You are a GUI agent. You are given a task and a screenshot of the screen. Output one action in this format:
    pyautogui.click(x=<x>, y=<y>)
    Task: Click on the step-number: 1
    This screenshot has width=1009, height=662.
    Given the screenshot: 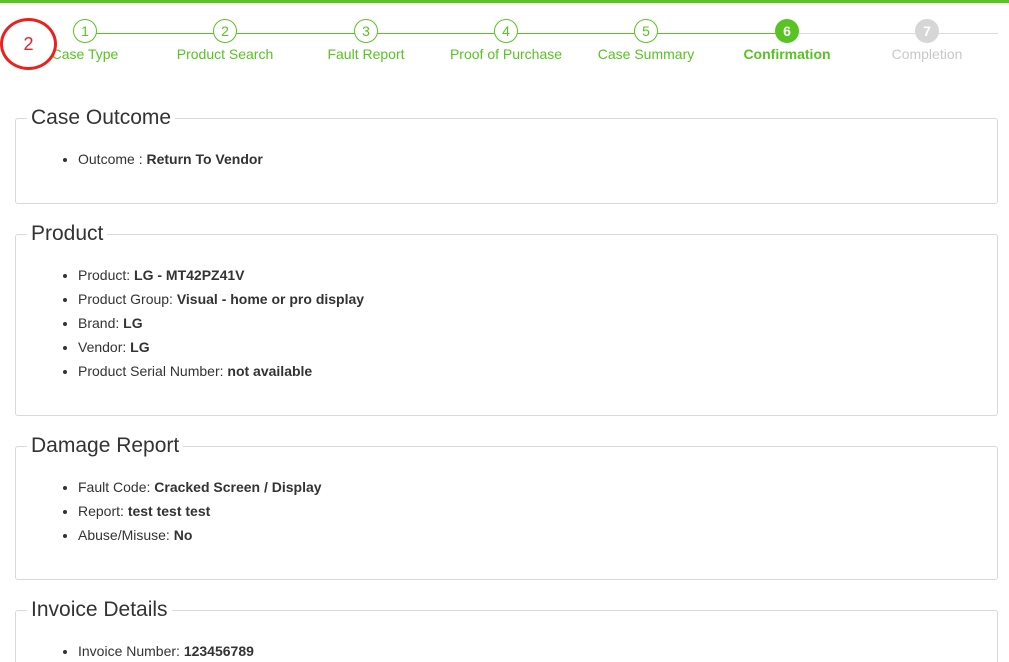 What is the action you would take?
    pyautogui.click(x=85, y=31)
    